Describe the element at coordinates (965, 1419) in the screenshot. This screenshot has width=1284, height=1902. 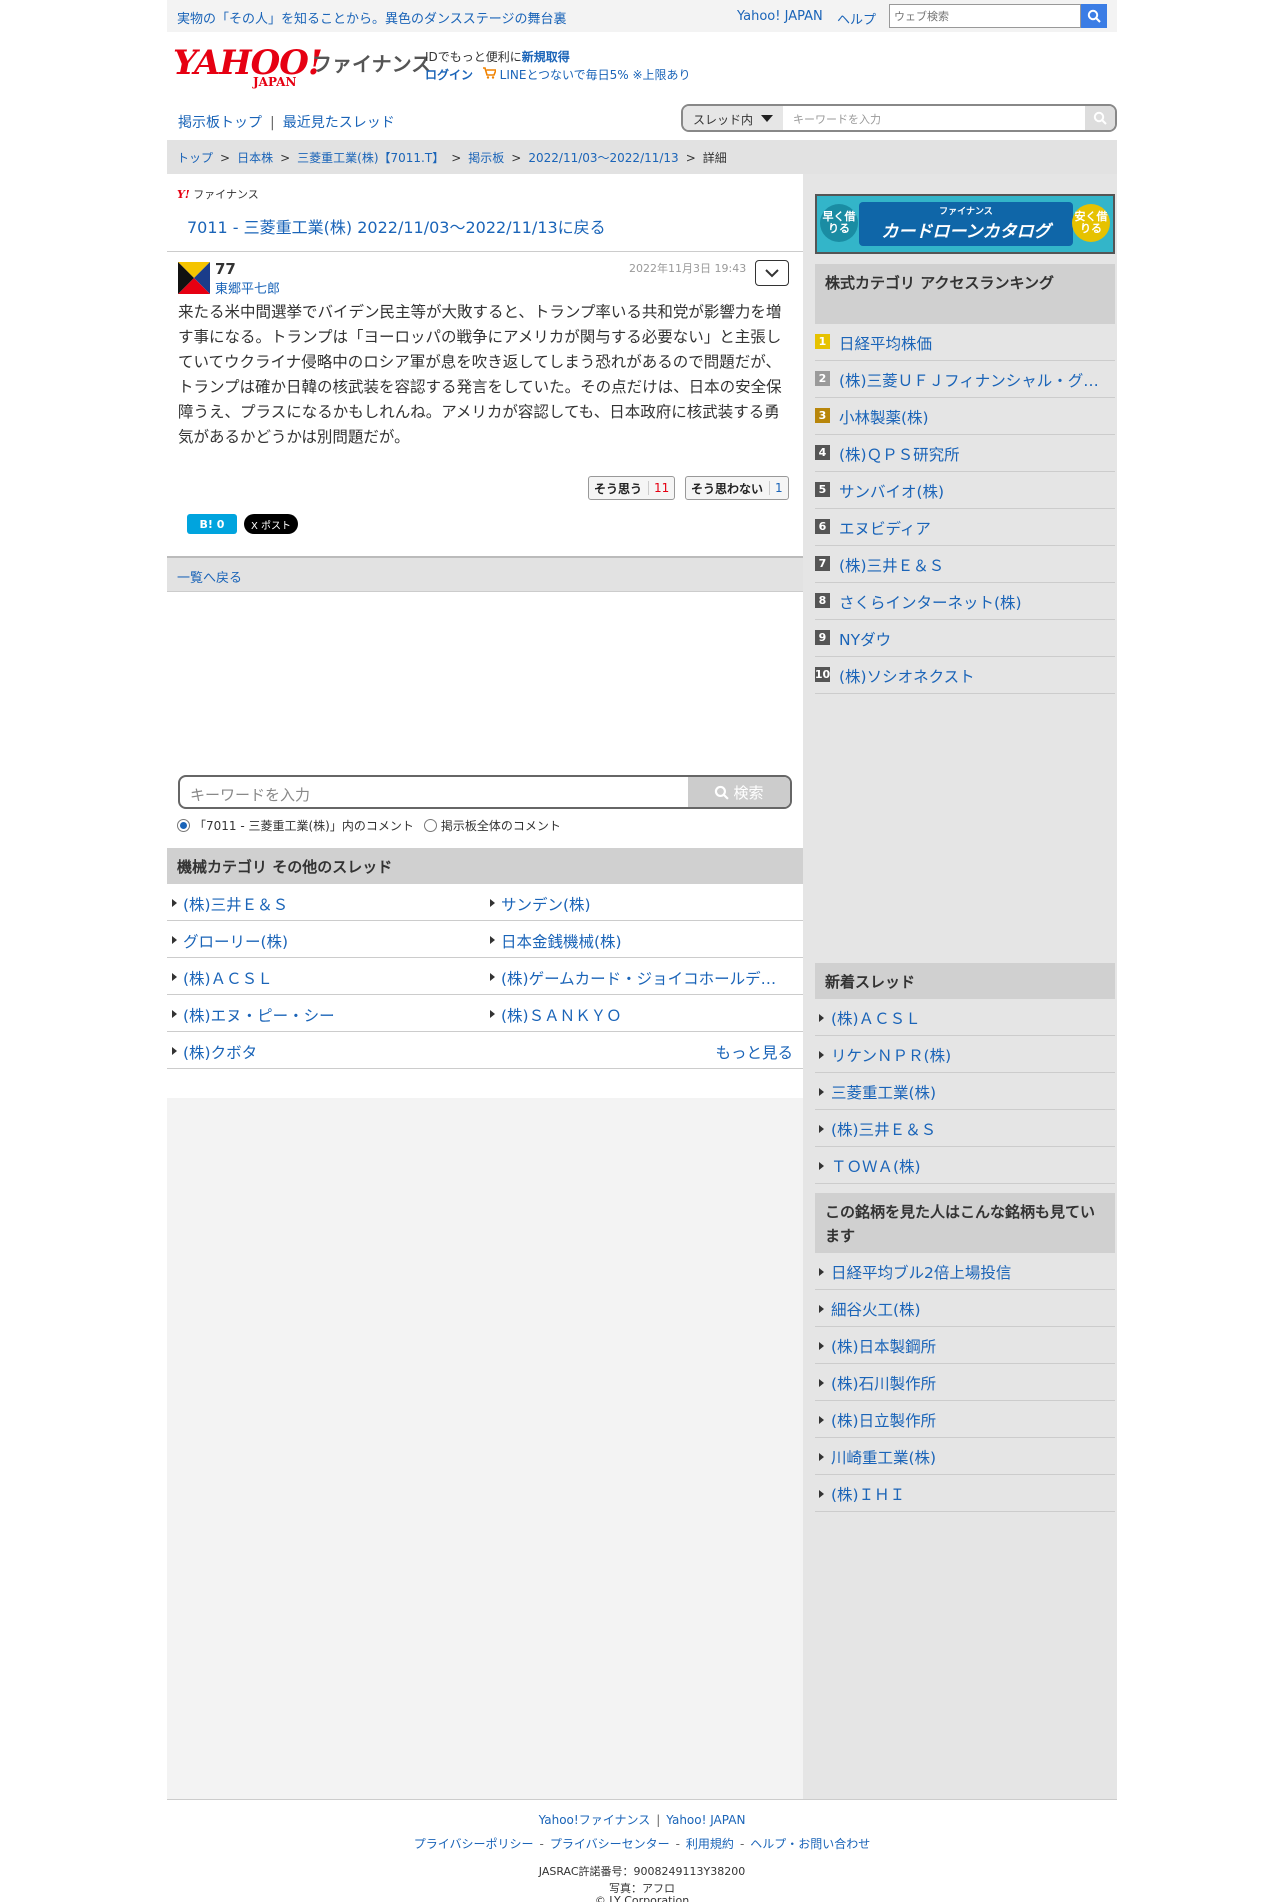
I see `also-viewed-item: (株)日立製作所` at that location.